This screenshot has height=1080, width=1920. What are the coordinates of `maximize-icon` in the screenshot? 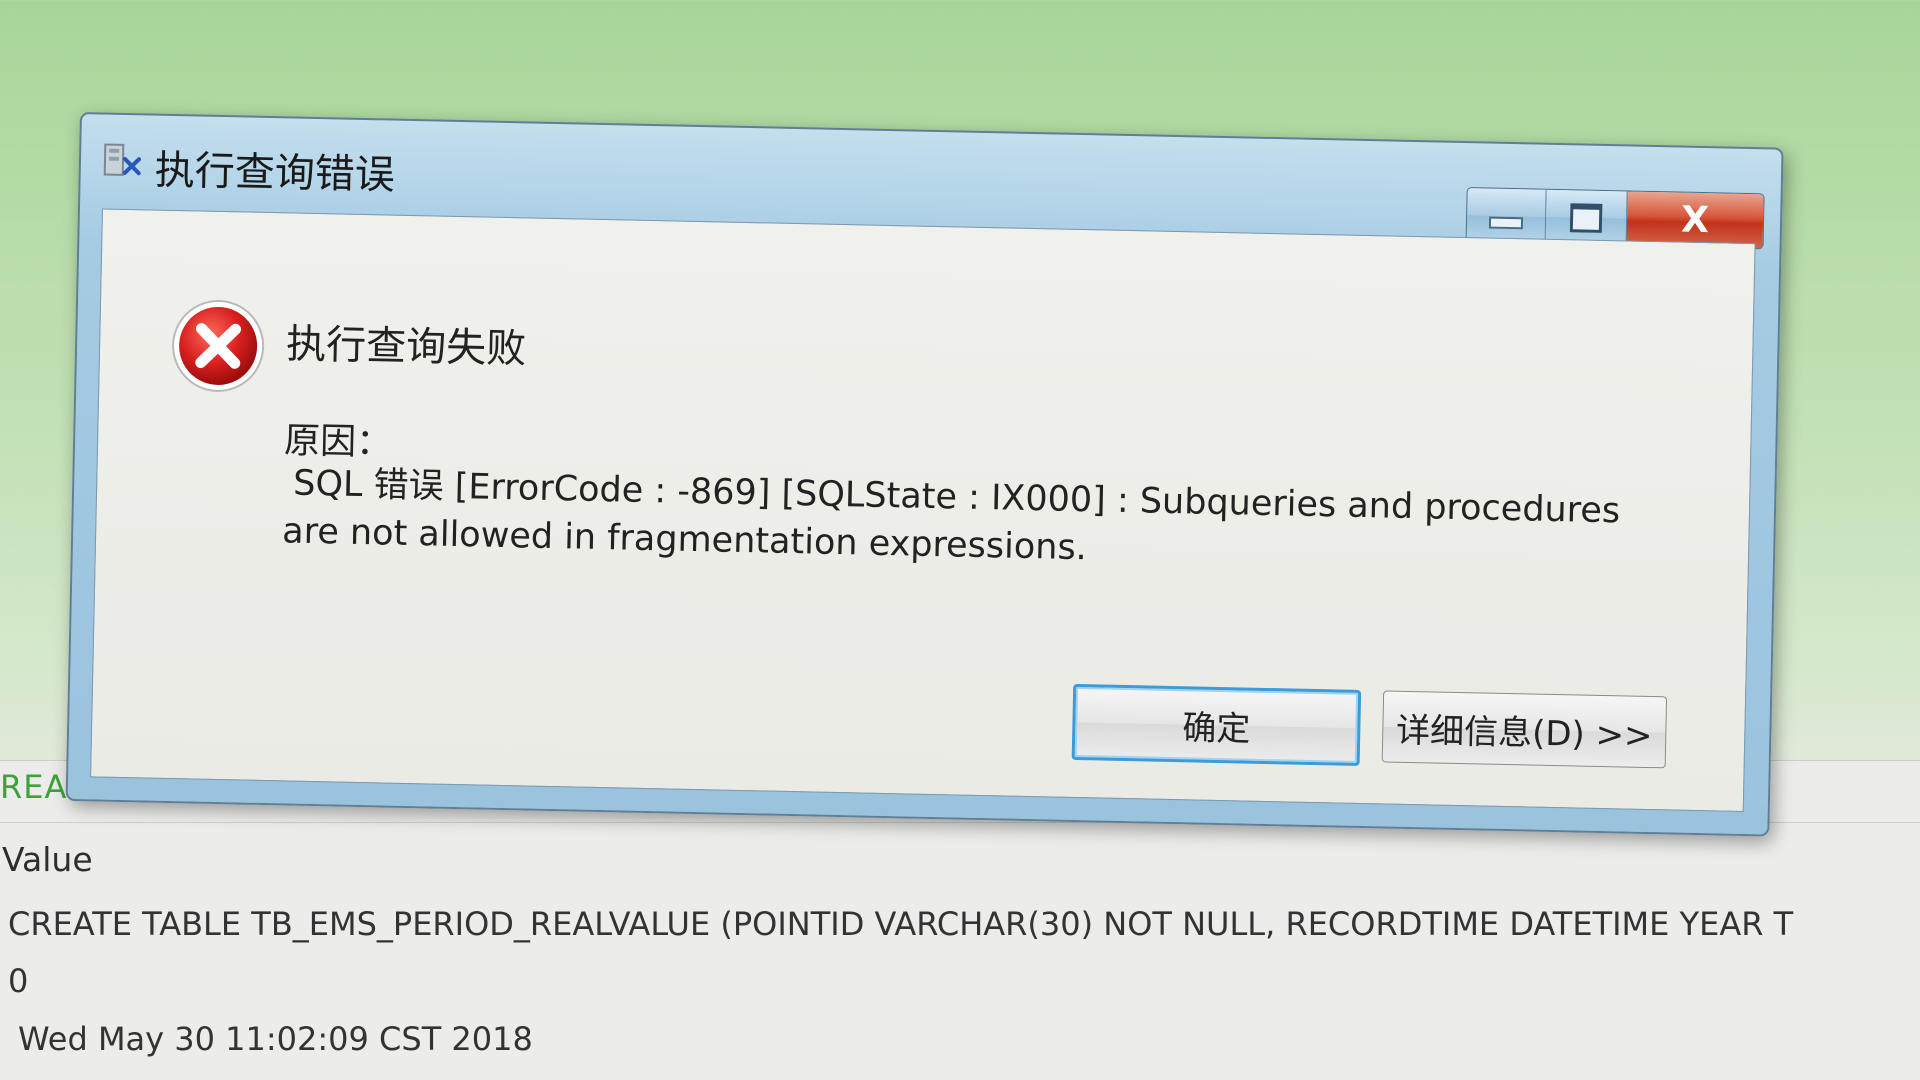 It's located at (1586, 217).